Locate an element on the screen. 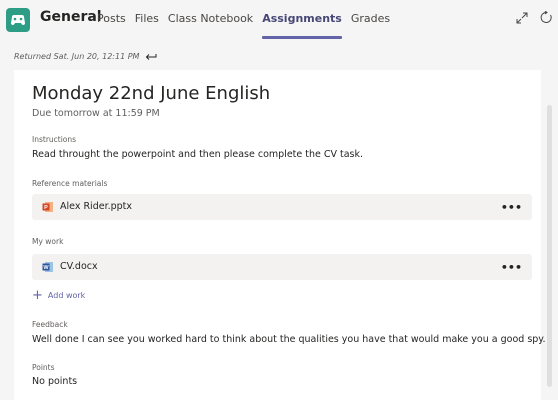 The image size is (558, 400). word-file-icon: W is located at coordinates (47, 267).